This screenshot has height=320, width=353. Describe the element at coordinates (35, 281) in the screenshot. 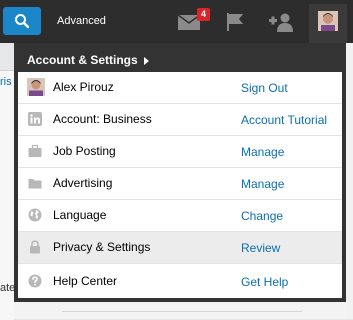

I see `help-icon` at that location.